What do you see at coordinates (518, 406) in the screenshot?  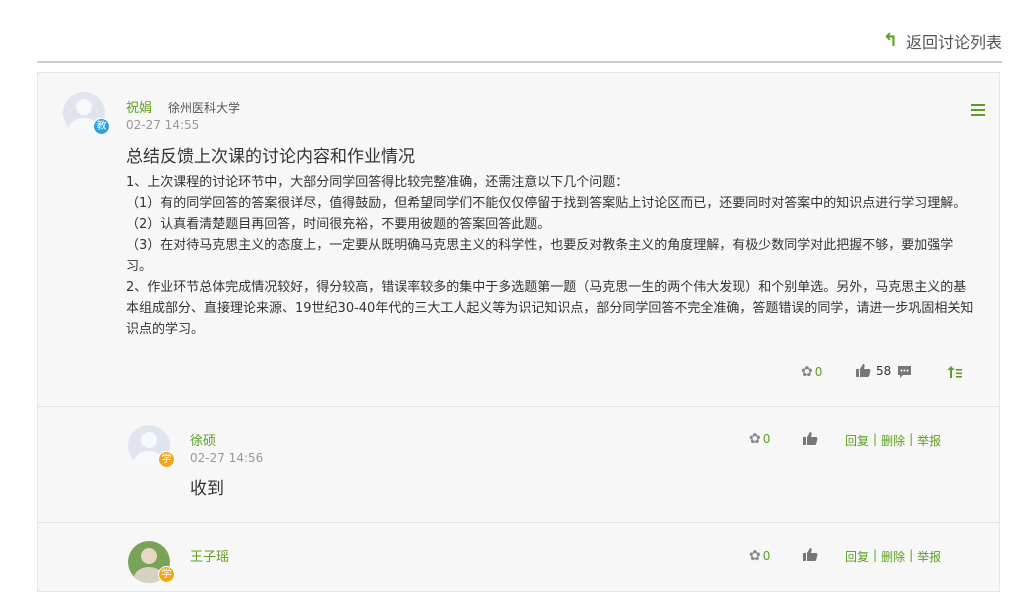 I see `post-divider` at bounding box center [518, 406].